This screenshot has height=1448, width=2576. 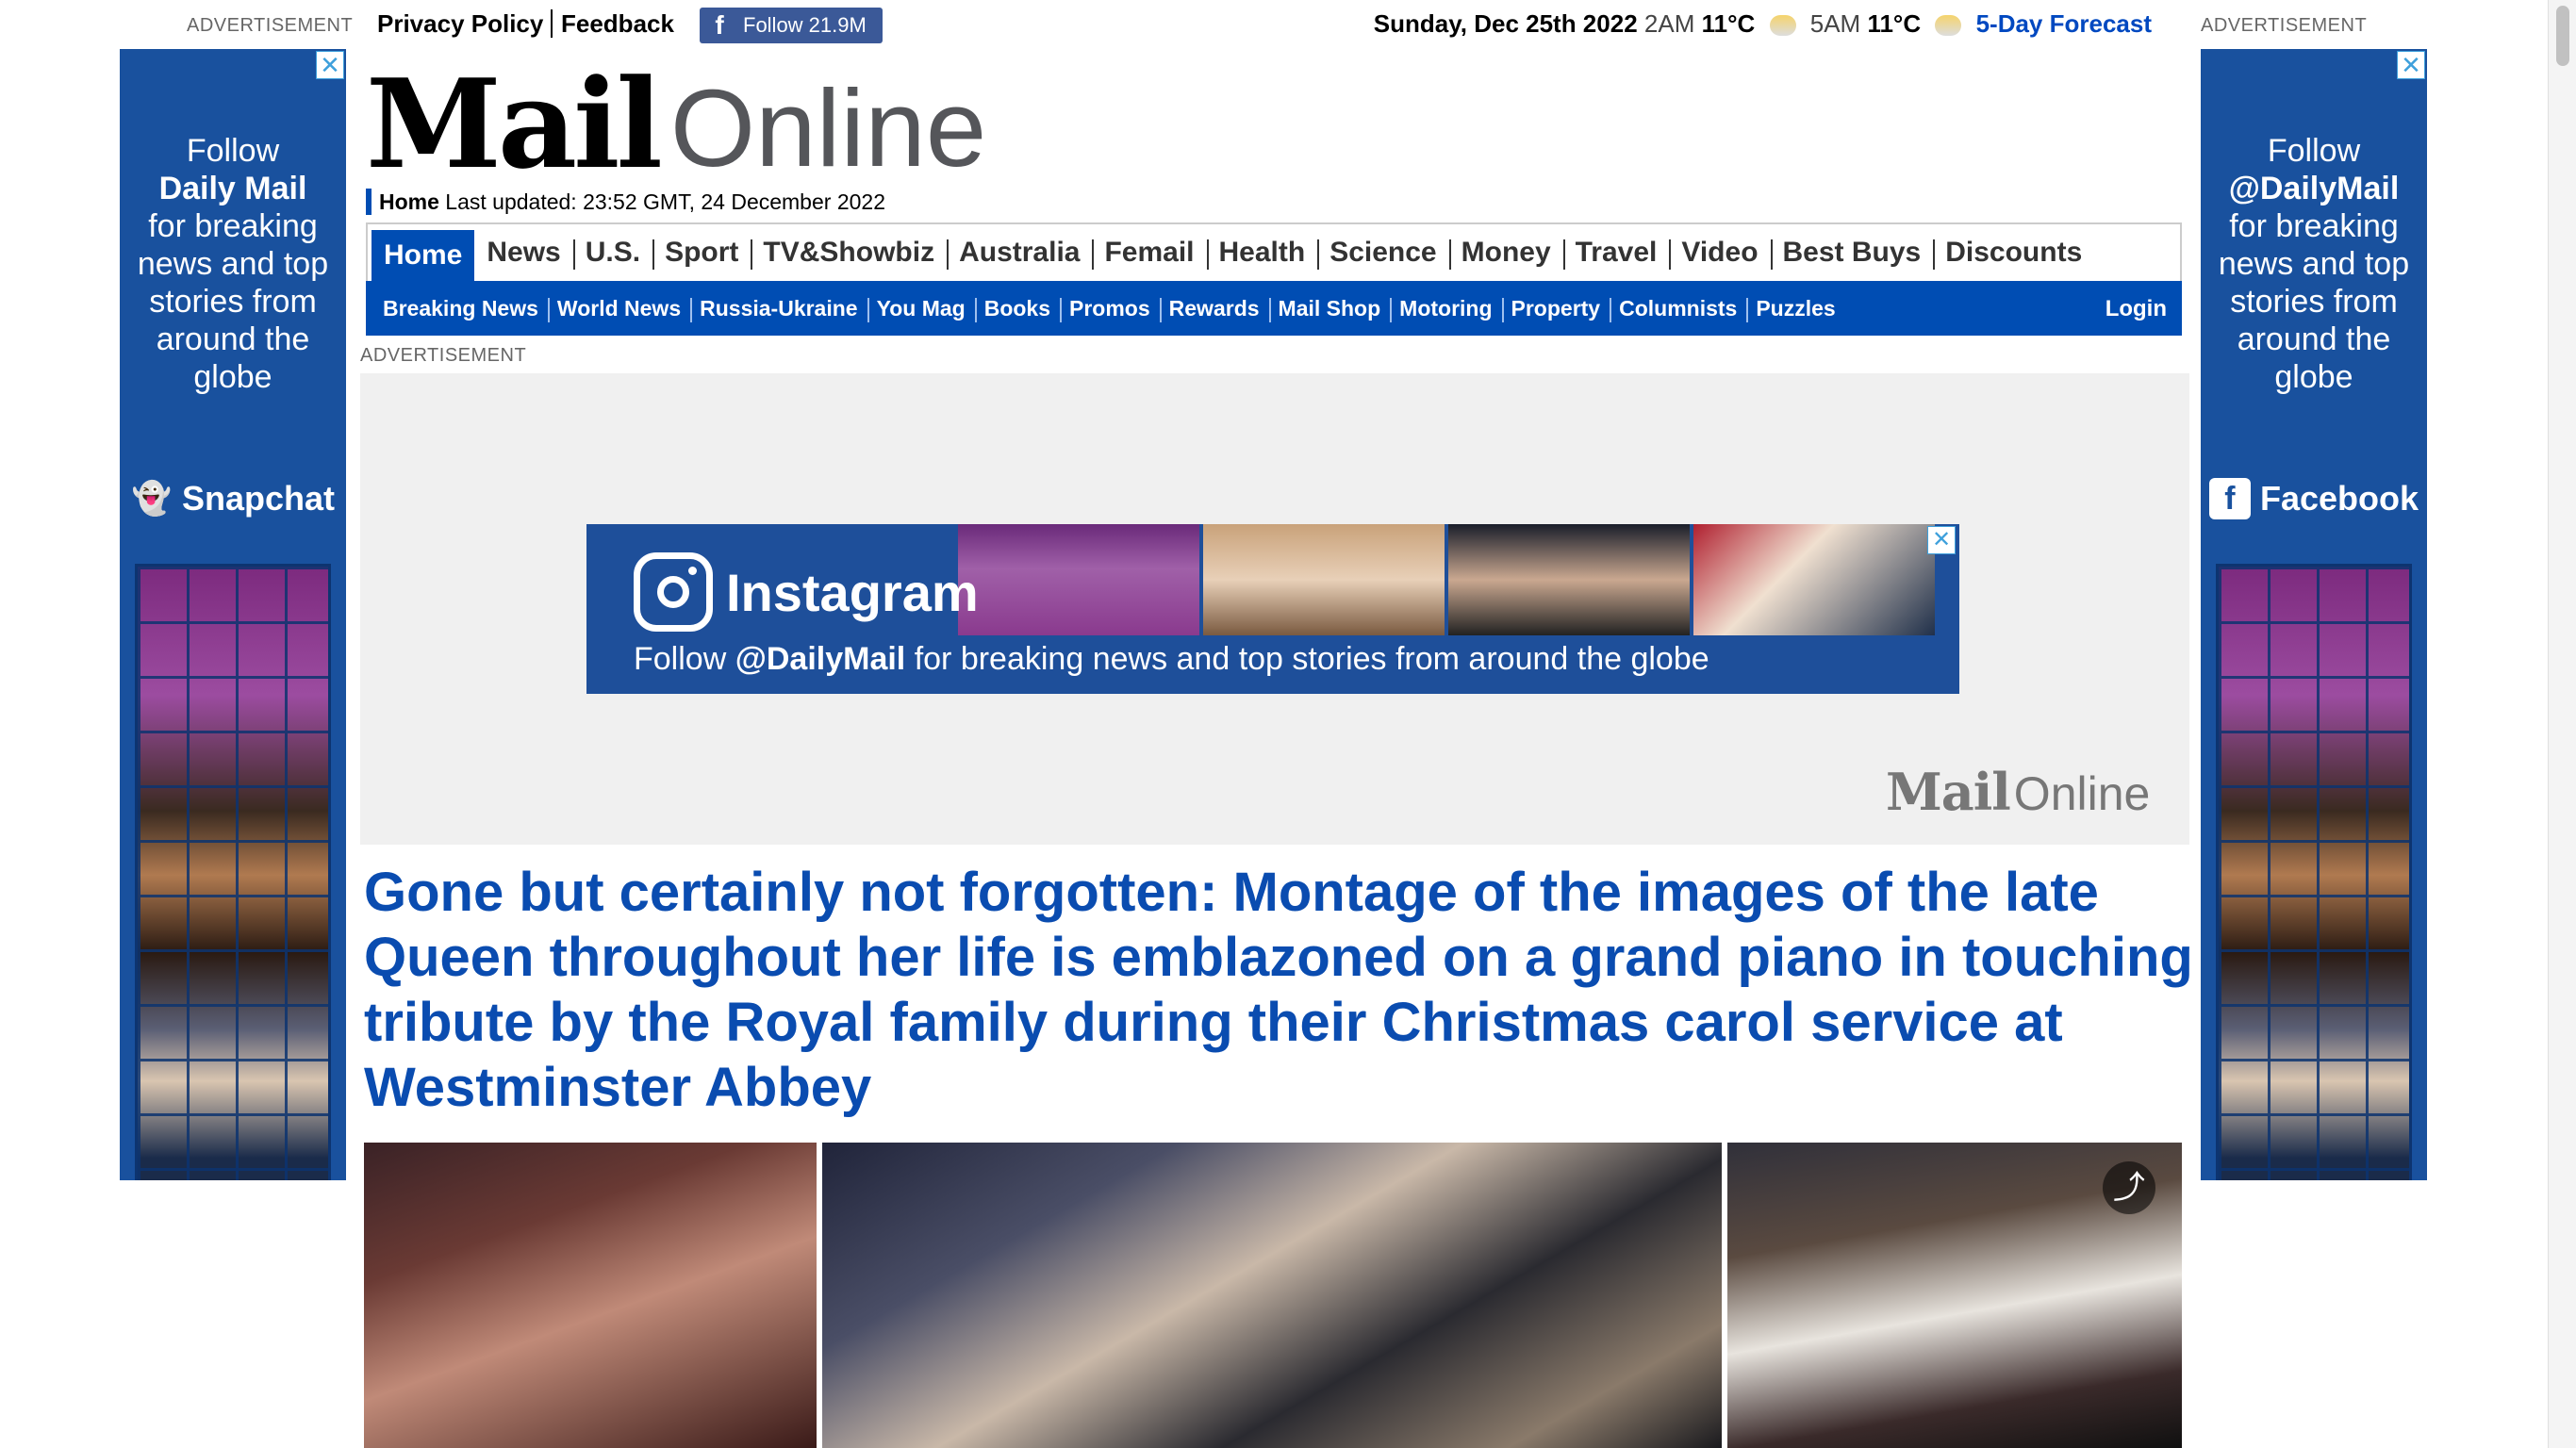 What do you see at coordinates (1894, 23) in the screenshot?
I see `temp-2: 11°C` at bounding box center [1894, 23].